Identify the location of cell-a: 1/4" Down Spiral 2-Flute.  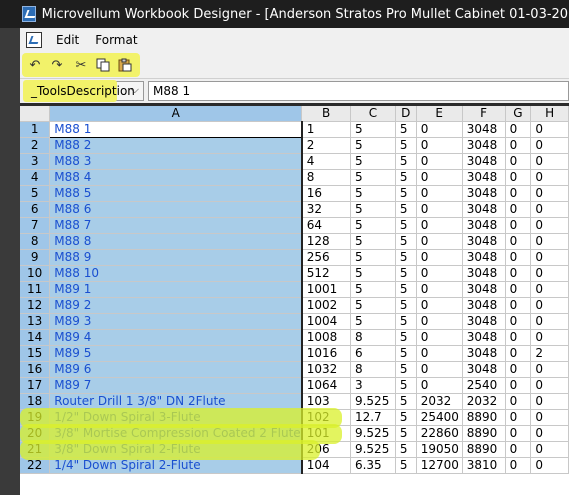
(176, 465).